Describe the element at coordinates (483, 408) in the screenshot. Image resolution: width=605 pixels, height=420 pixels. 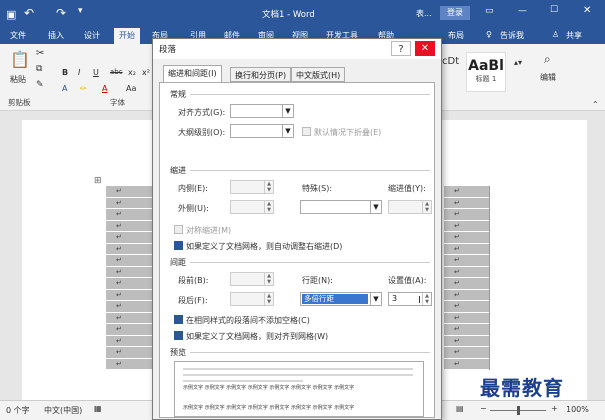
I see `zoom-out-button: −` at that location.